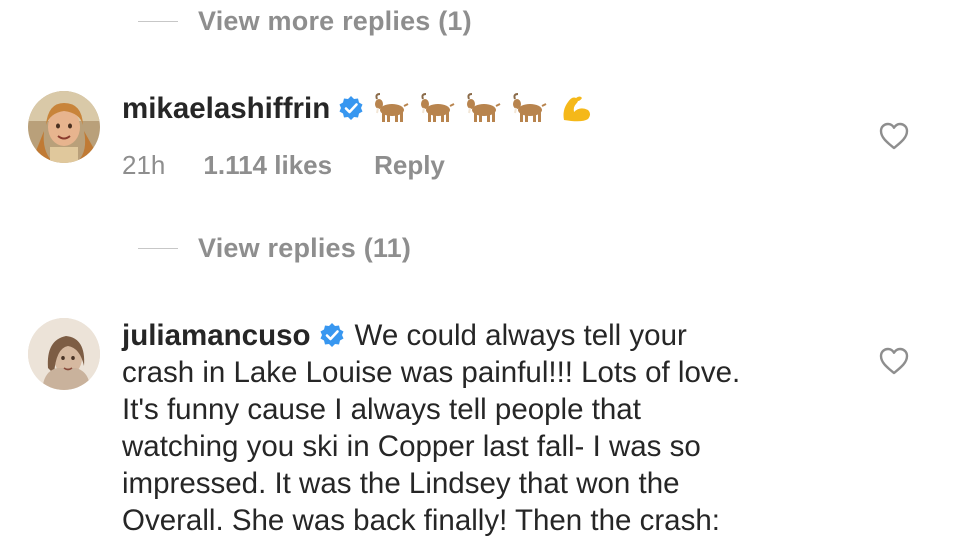 The image size is (960, 540). Describe the element at coordinates (576, 108) in the screenshot. I see `flexed-biceps-emoji` at that location.